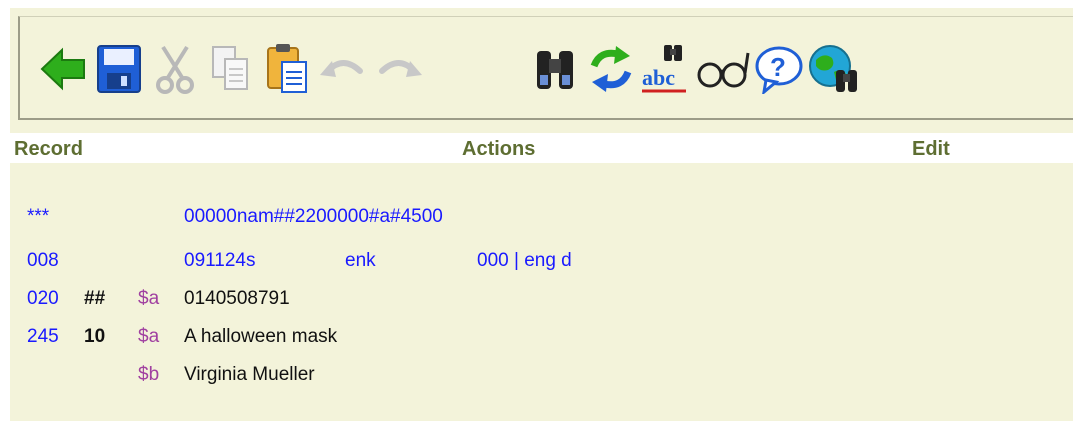 Image resolution: width=1073 pixels, height=421 pixels. I want to click on field-245-row: 245 10 $a A halloween mask, so click(536, 339).